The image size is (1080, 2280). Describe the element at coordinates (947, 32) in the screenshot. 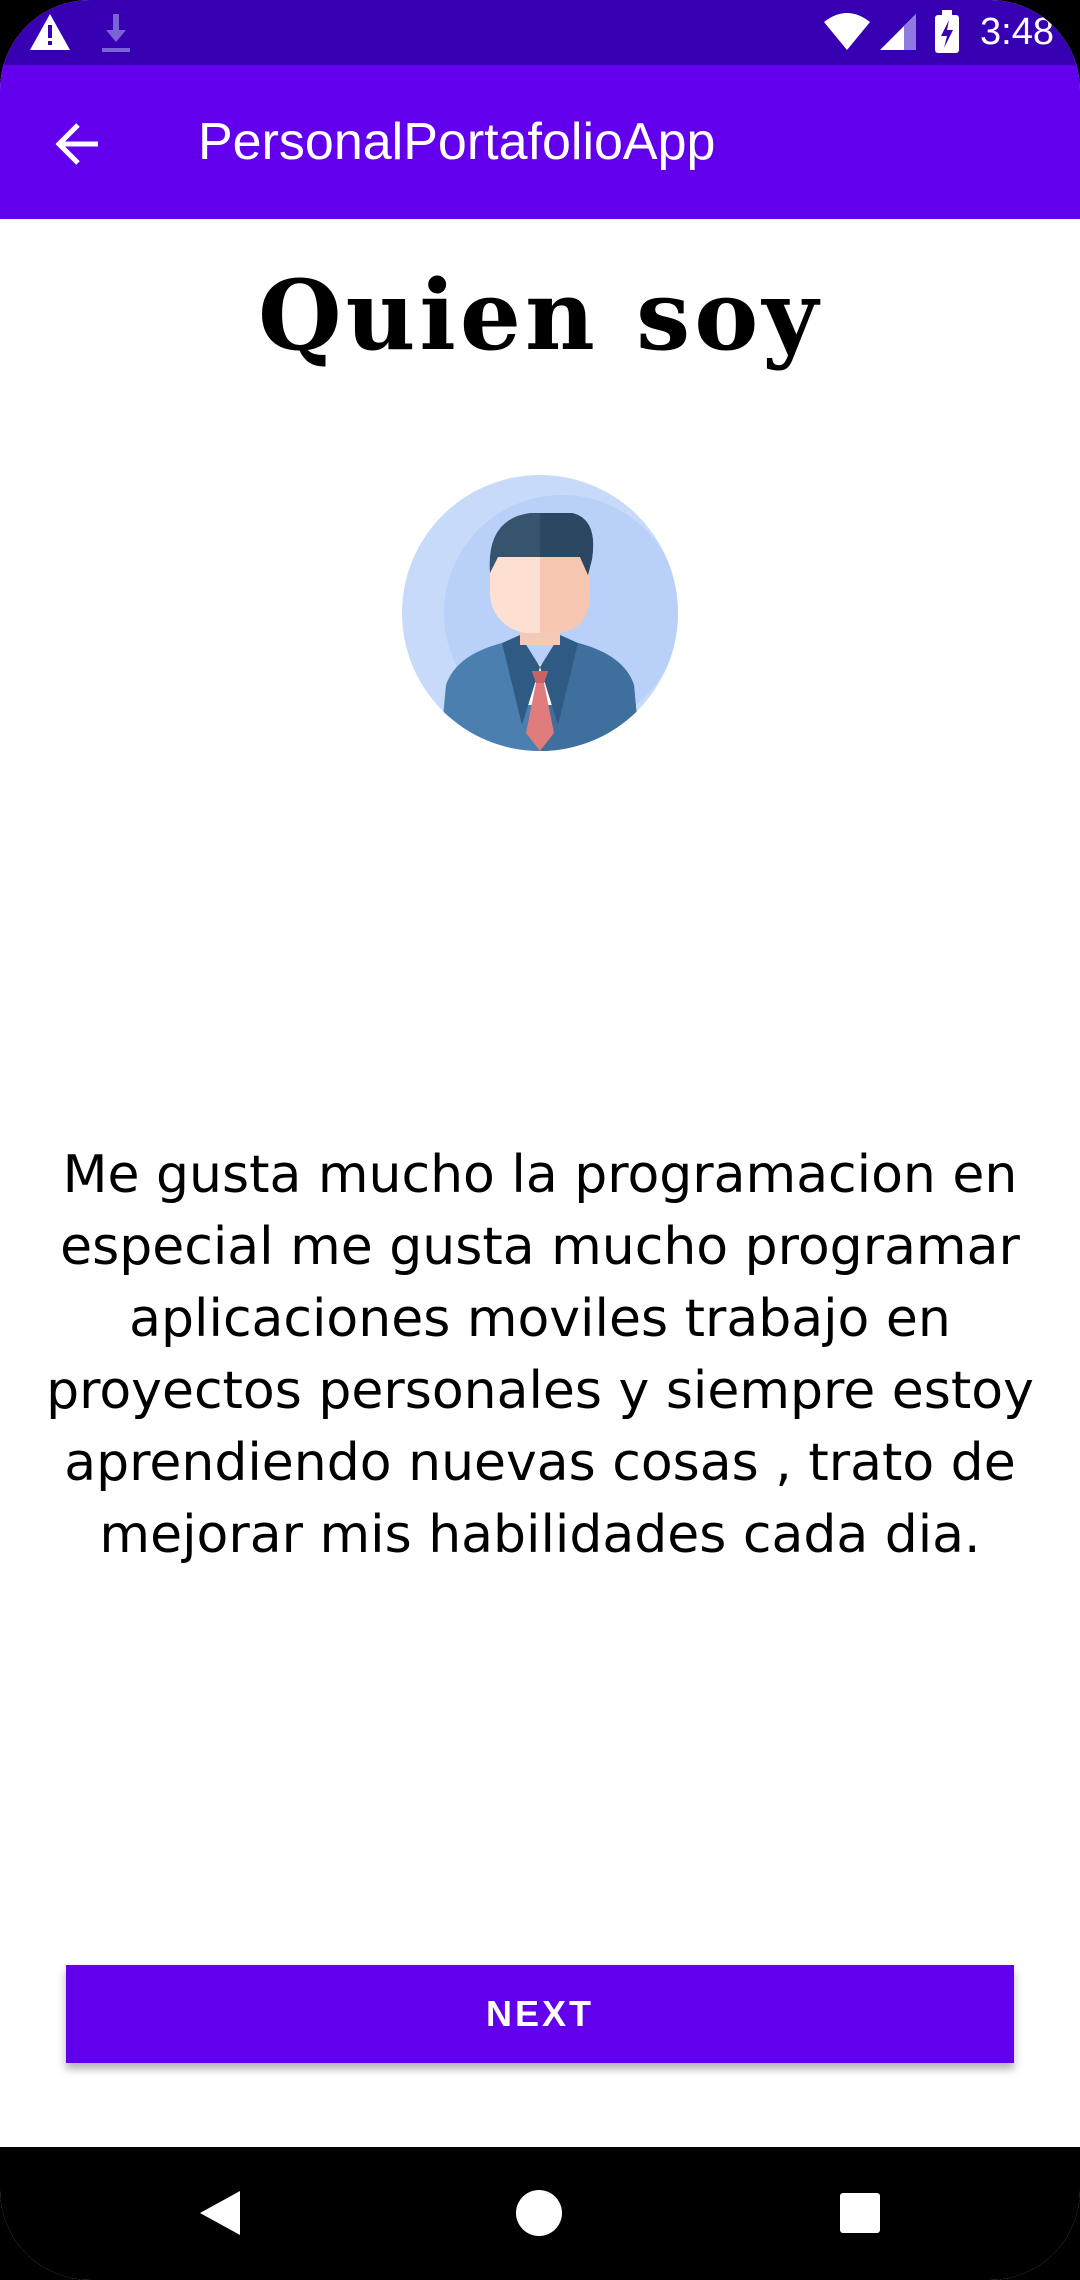

I see `battery-icon` at that location.